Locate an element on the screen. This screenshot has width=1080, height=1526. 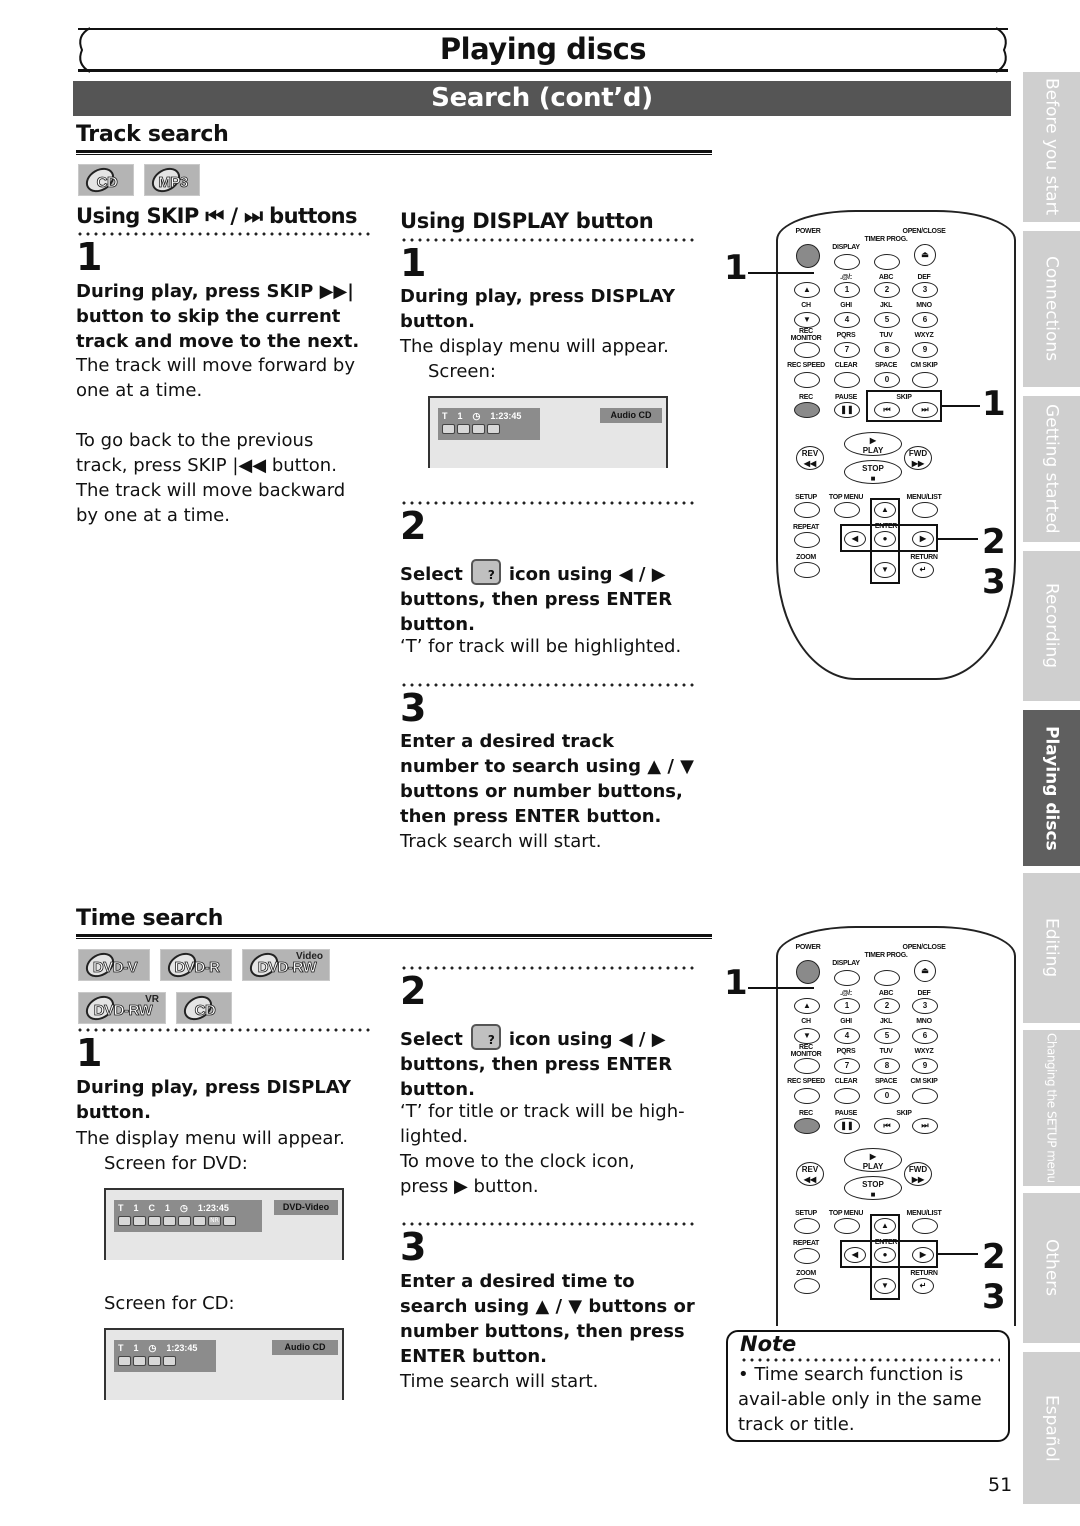
cm-skip-button is located at coordinates (925, 1096).